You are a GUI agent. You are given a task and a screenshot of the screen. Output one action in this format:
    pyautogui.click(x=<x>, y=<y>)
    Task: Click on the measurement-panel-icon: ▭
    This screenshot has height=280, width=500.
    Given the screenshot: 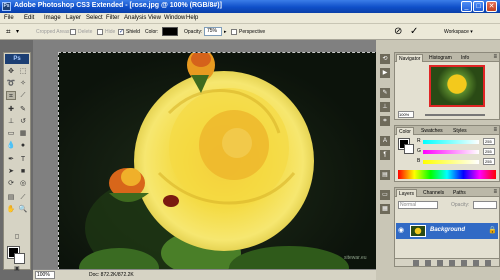 What is the action you would take?
    pyautogui.click(x=385, y=195)
    